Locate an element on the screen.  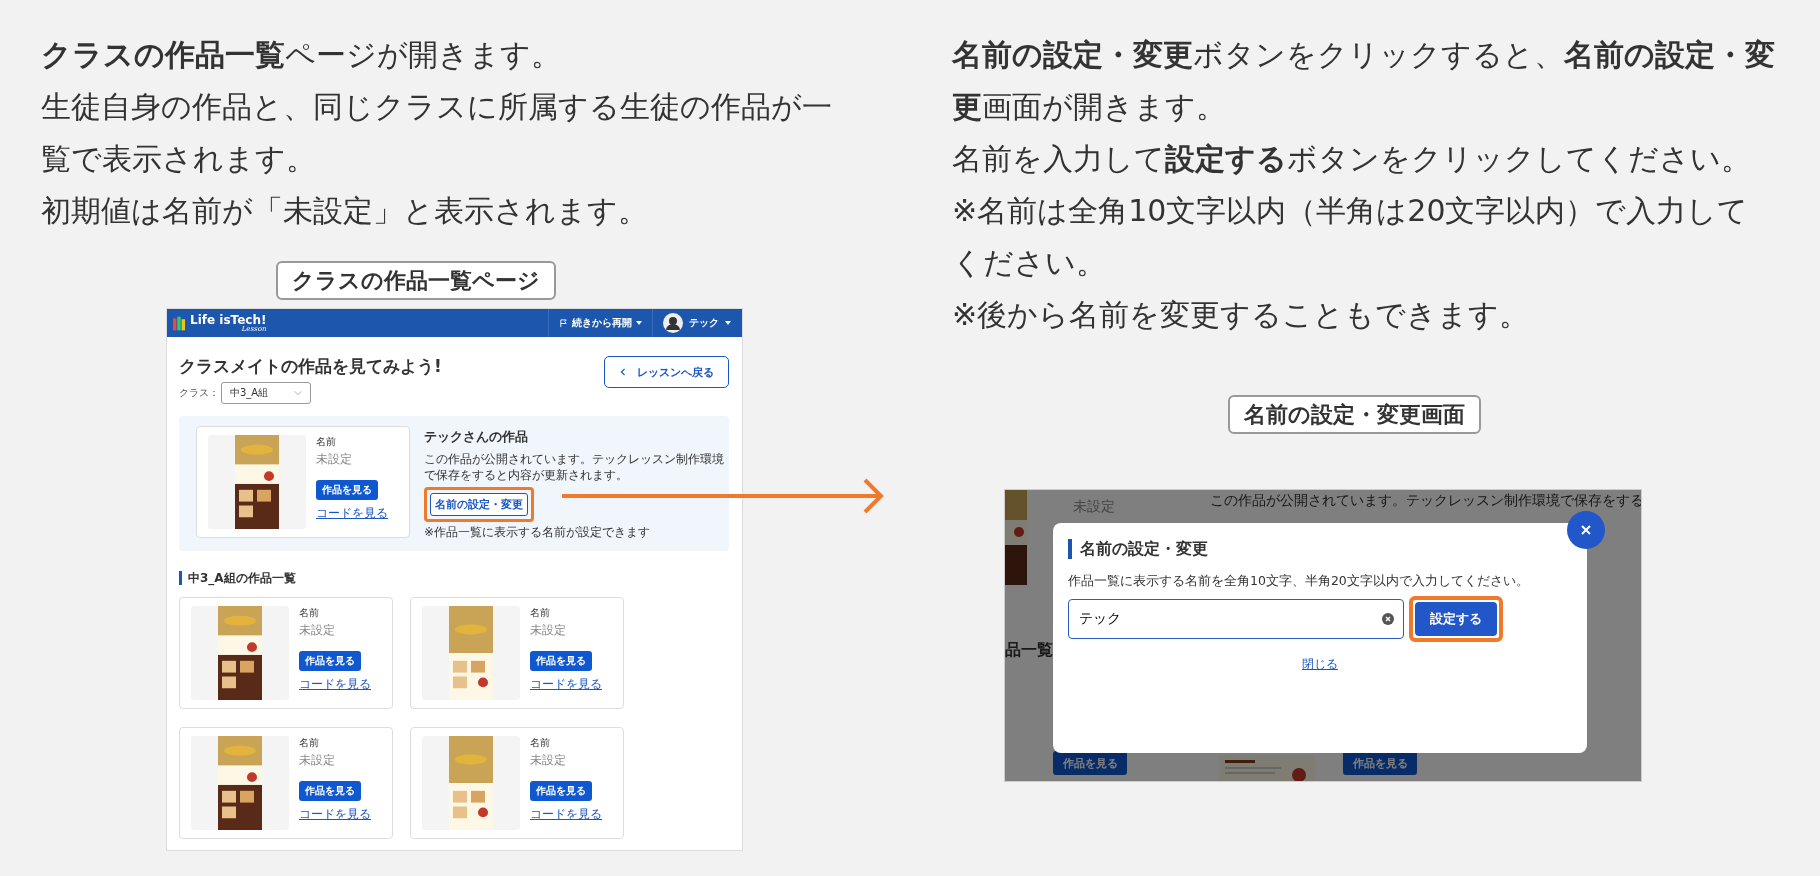
submit-button: 設定する is located at coordinates (1456, 619).